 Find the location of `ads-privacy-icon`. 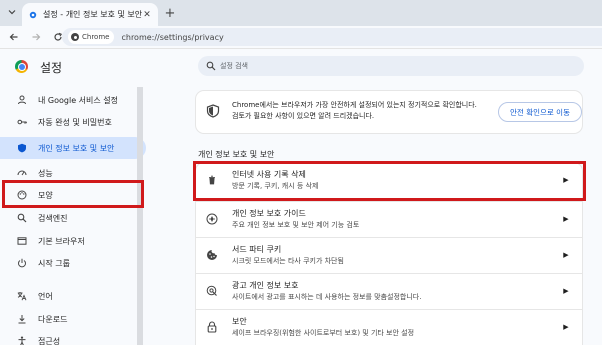

ads-privacy-icon is located at coordinates (212, 291).